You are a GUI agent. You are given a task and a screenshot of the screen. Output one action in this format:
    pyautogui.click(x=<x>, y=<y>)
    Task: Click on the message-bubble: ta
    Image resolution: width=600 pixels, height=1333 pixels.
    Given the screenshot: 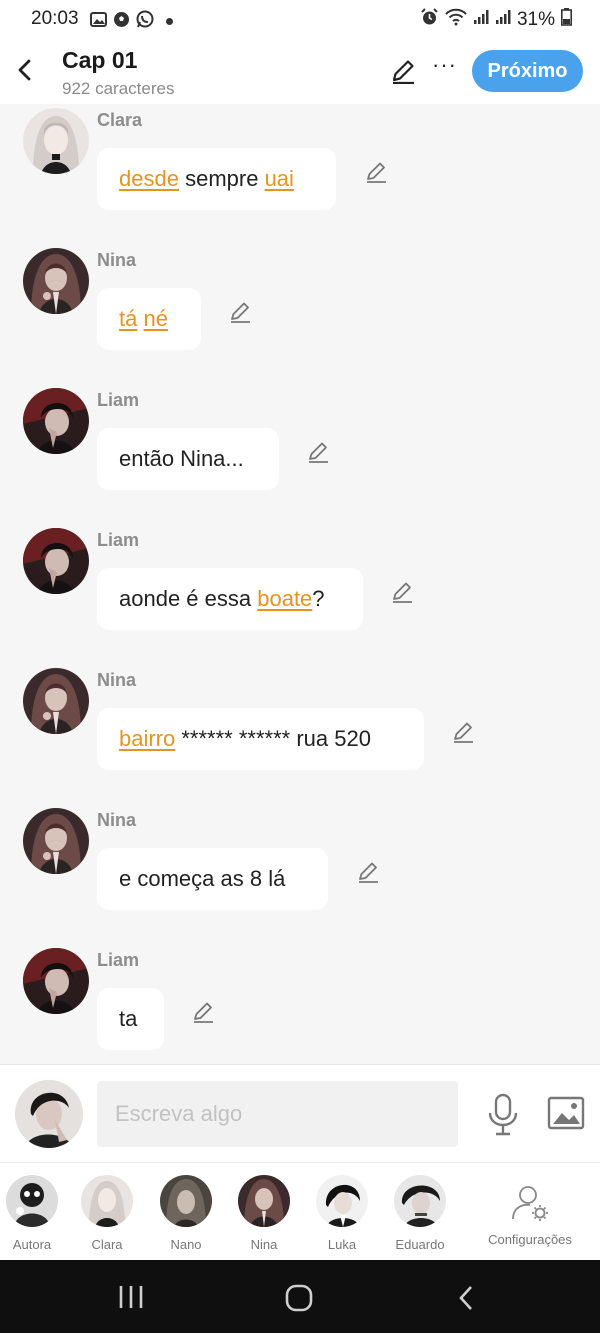 What is the action you would take?
    pyautogui.click(x=130, y=1019)
    